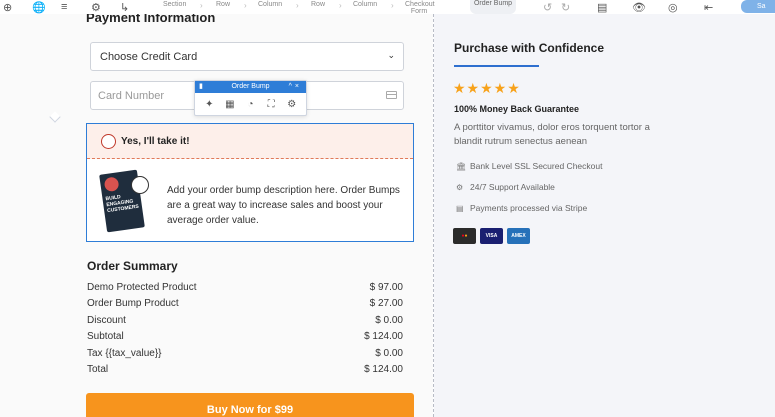 The width and height of the screenshot is (775, 417). What do you see at coordinates (496, 66) in the screenshot?
I see `title-underline` at bounding box center [496, 66].